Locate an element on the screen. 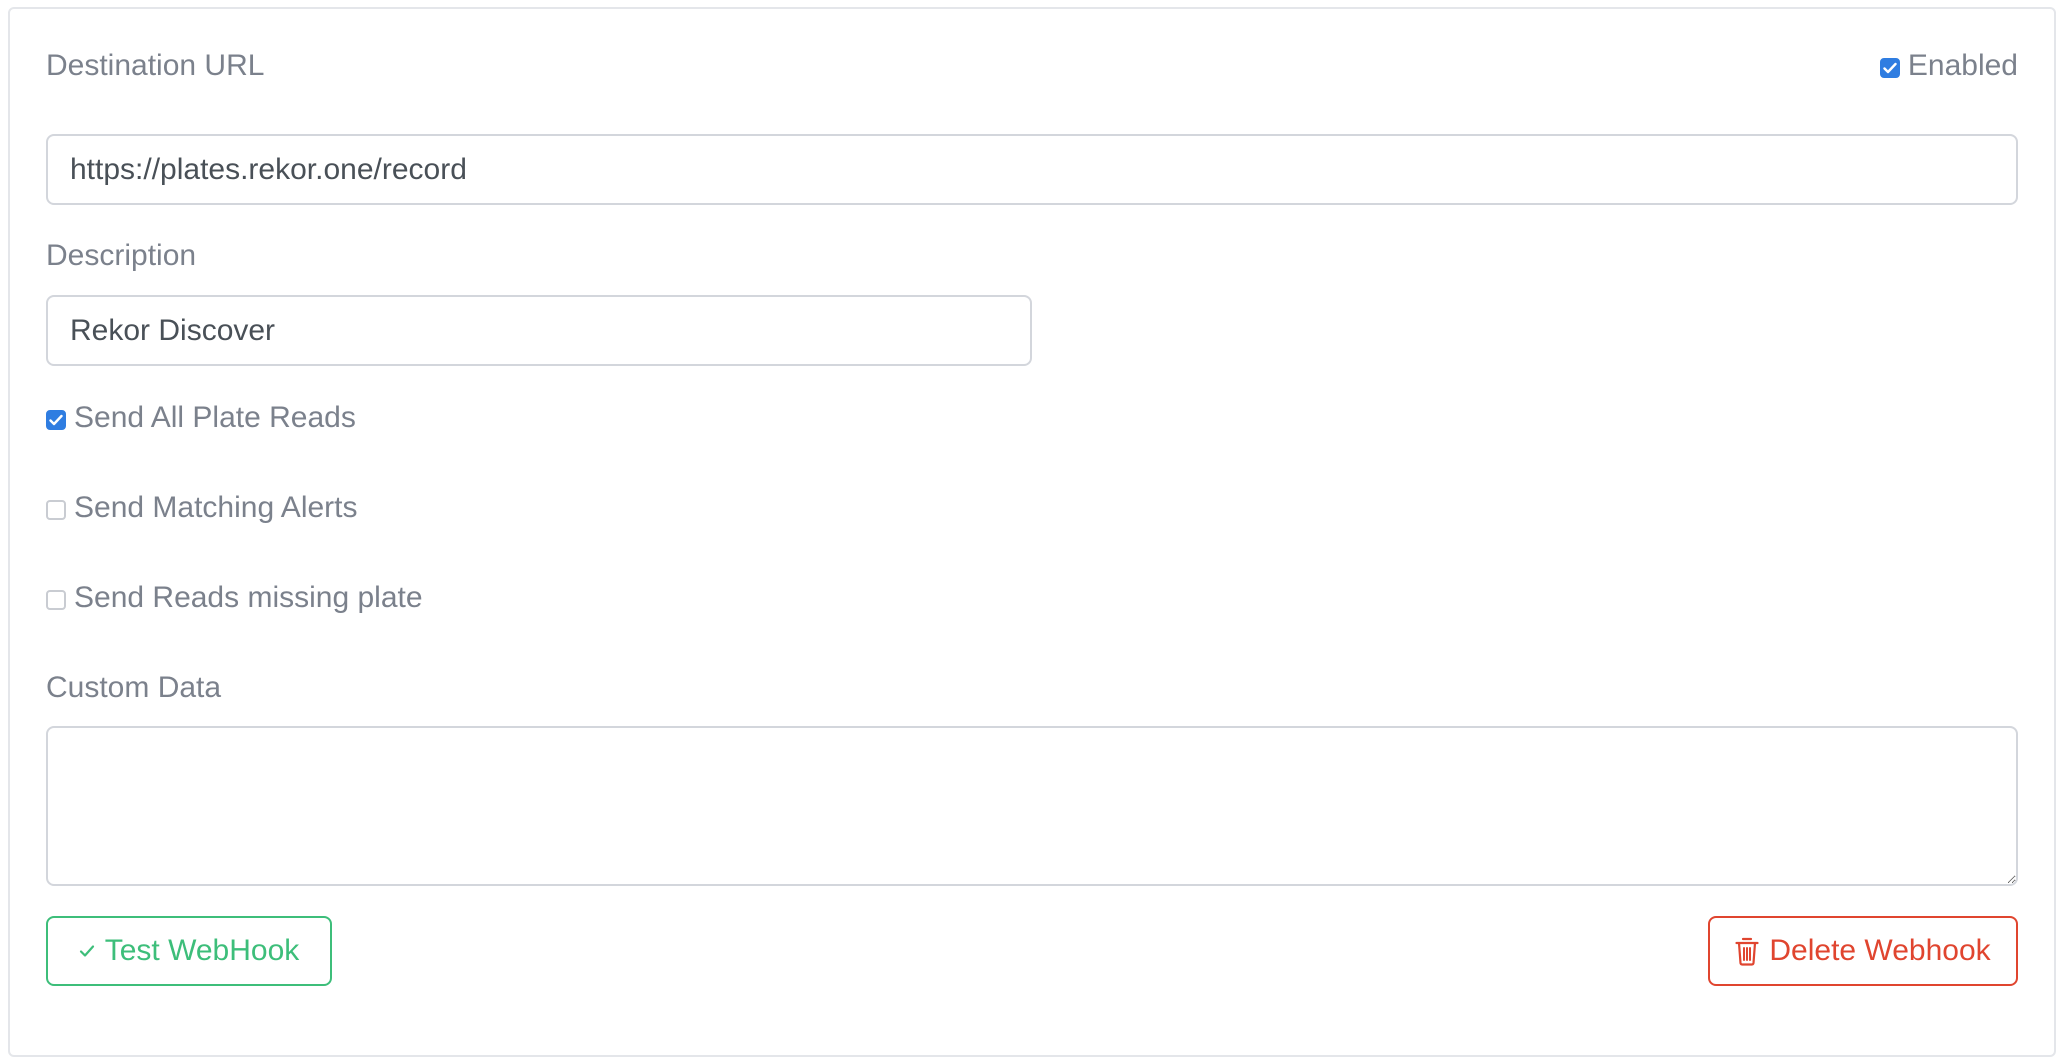 The image size is (2064, 1063). destination-url-input is located at coordinates (1032, 169).